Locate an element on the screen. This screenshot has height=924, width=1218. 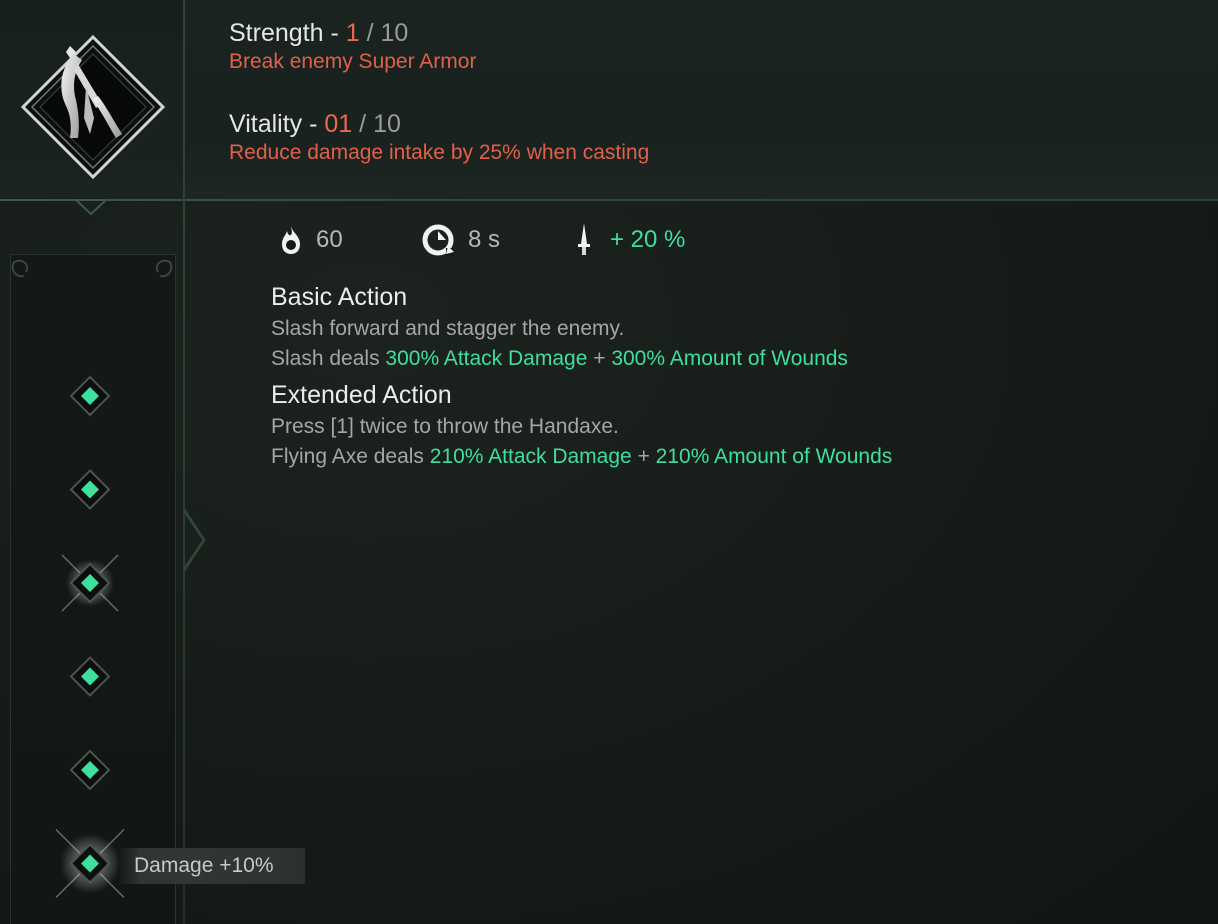
strength-label: Strength - is located at coordinates (284, 33).